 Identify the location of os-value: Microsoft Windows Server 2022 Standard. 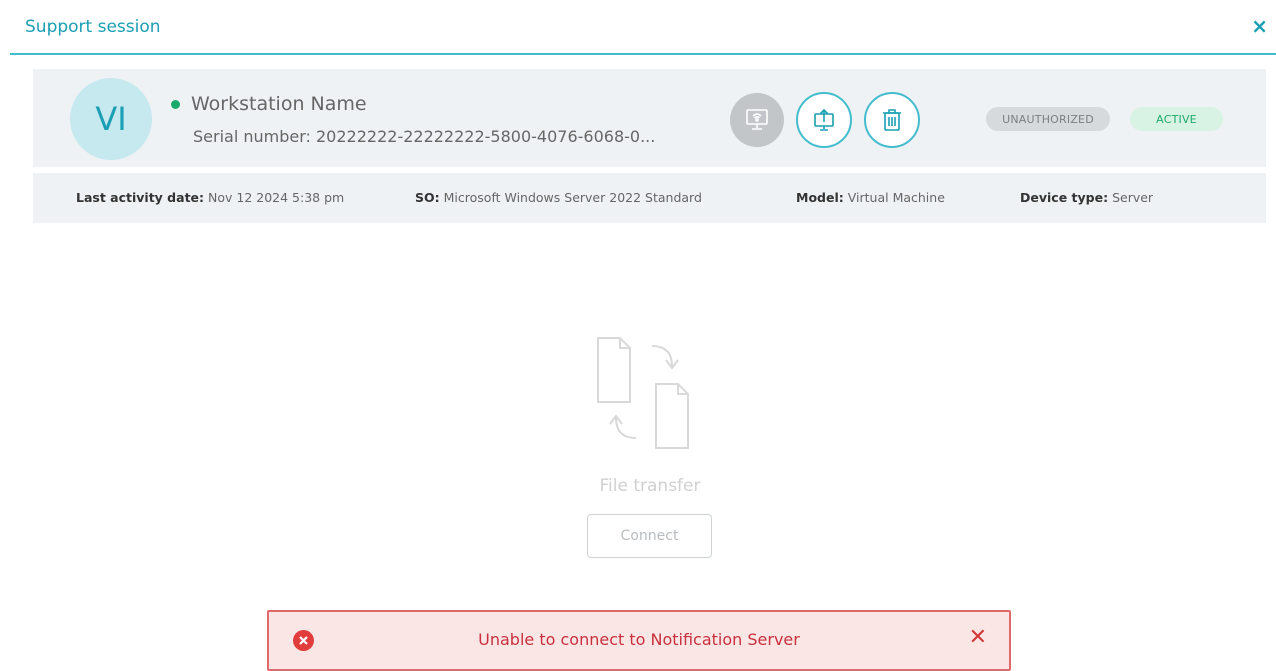
(572, 197).